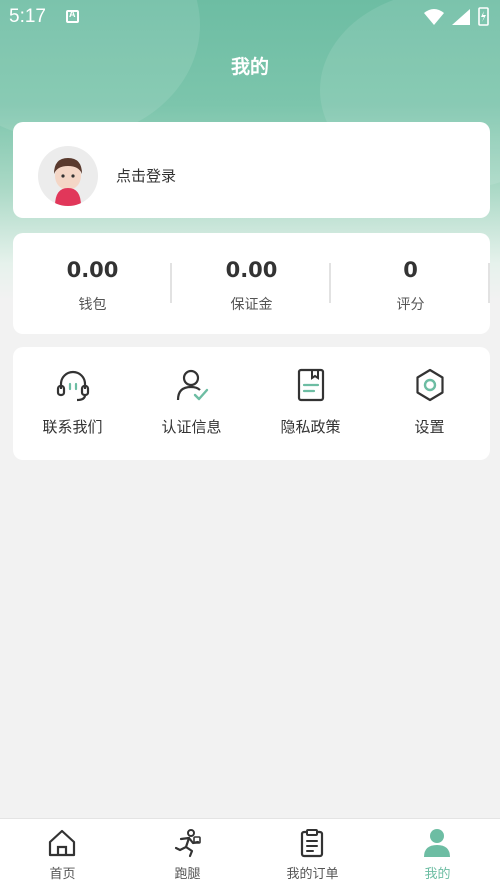  I want to click on user-verified-icon, so click(192, 385).